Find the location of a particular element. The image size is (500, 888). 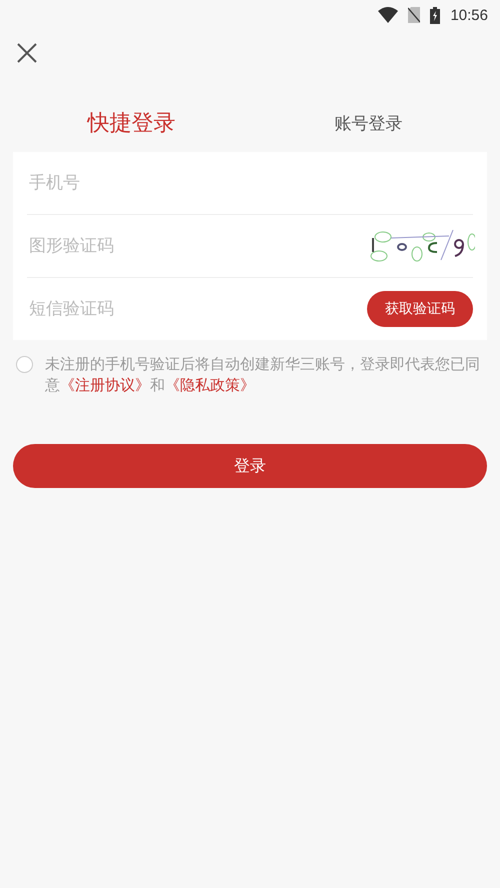

phone-field: 手机号 is located at coordinates (129, 183).